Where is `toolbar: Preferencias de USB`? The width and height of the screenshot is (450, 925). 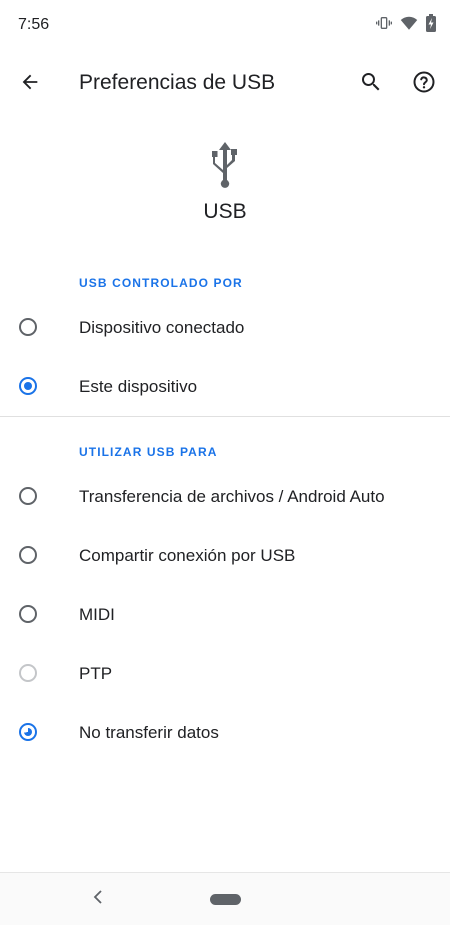 toolbar: Preferencias de USB is located at coordinates (225, 84).